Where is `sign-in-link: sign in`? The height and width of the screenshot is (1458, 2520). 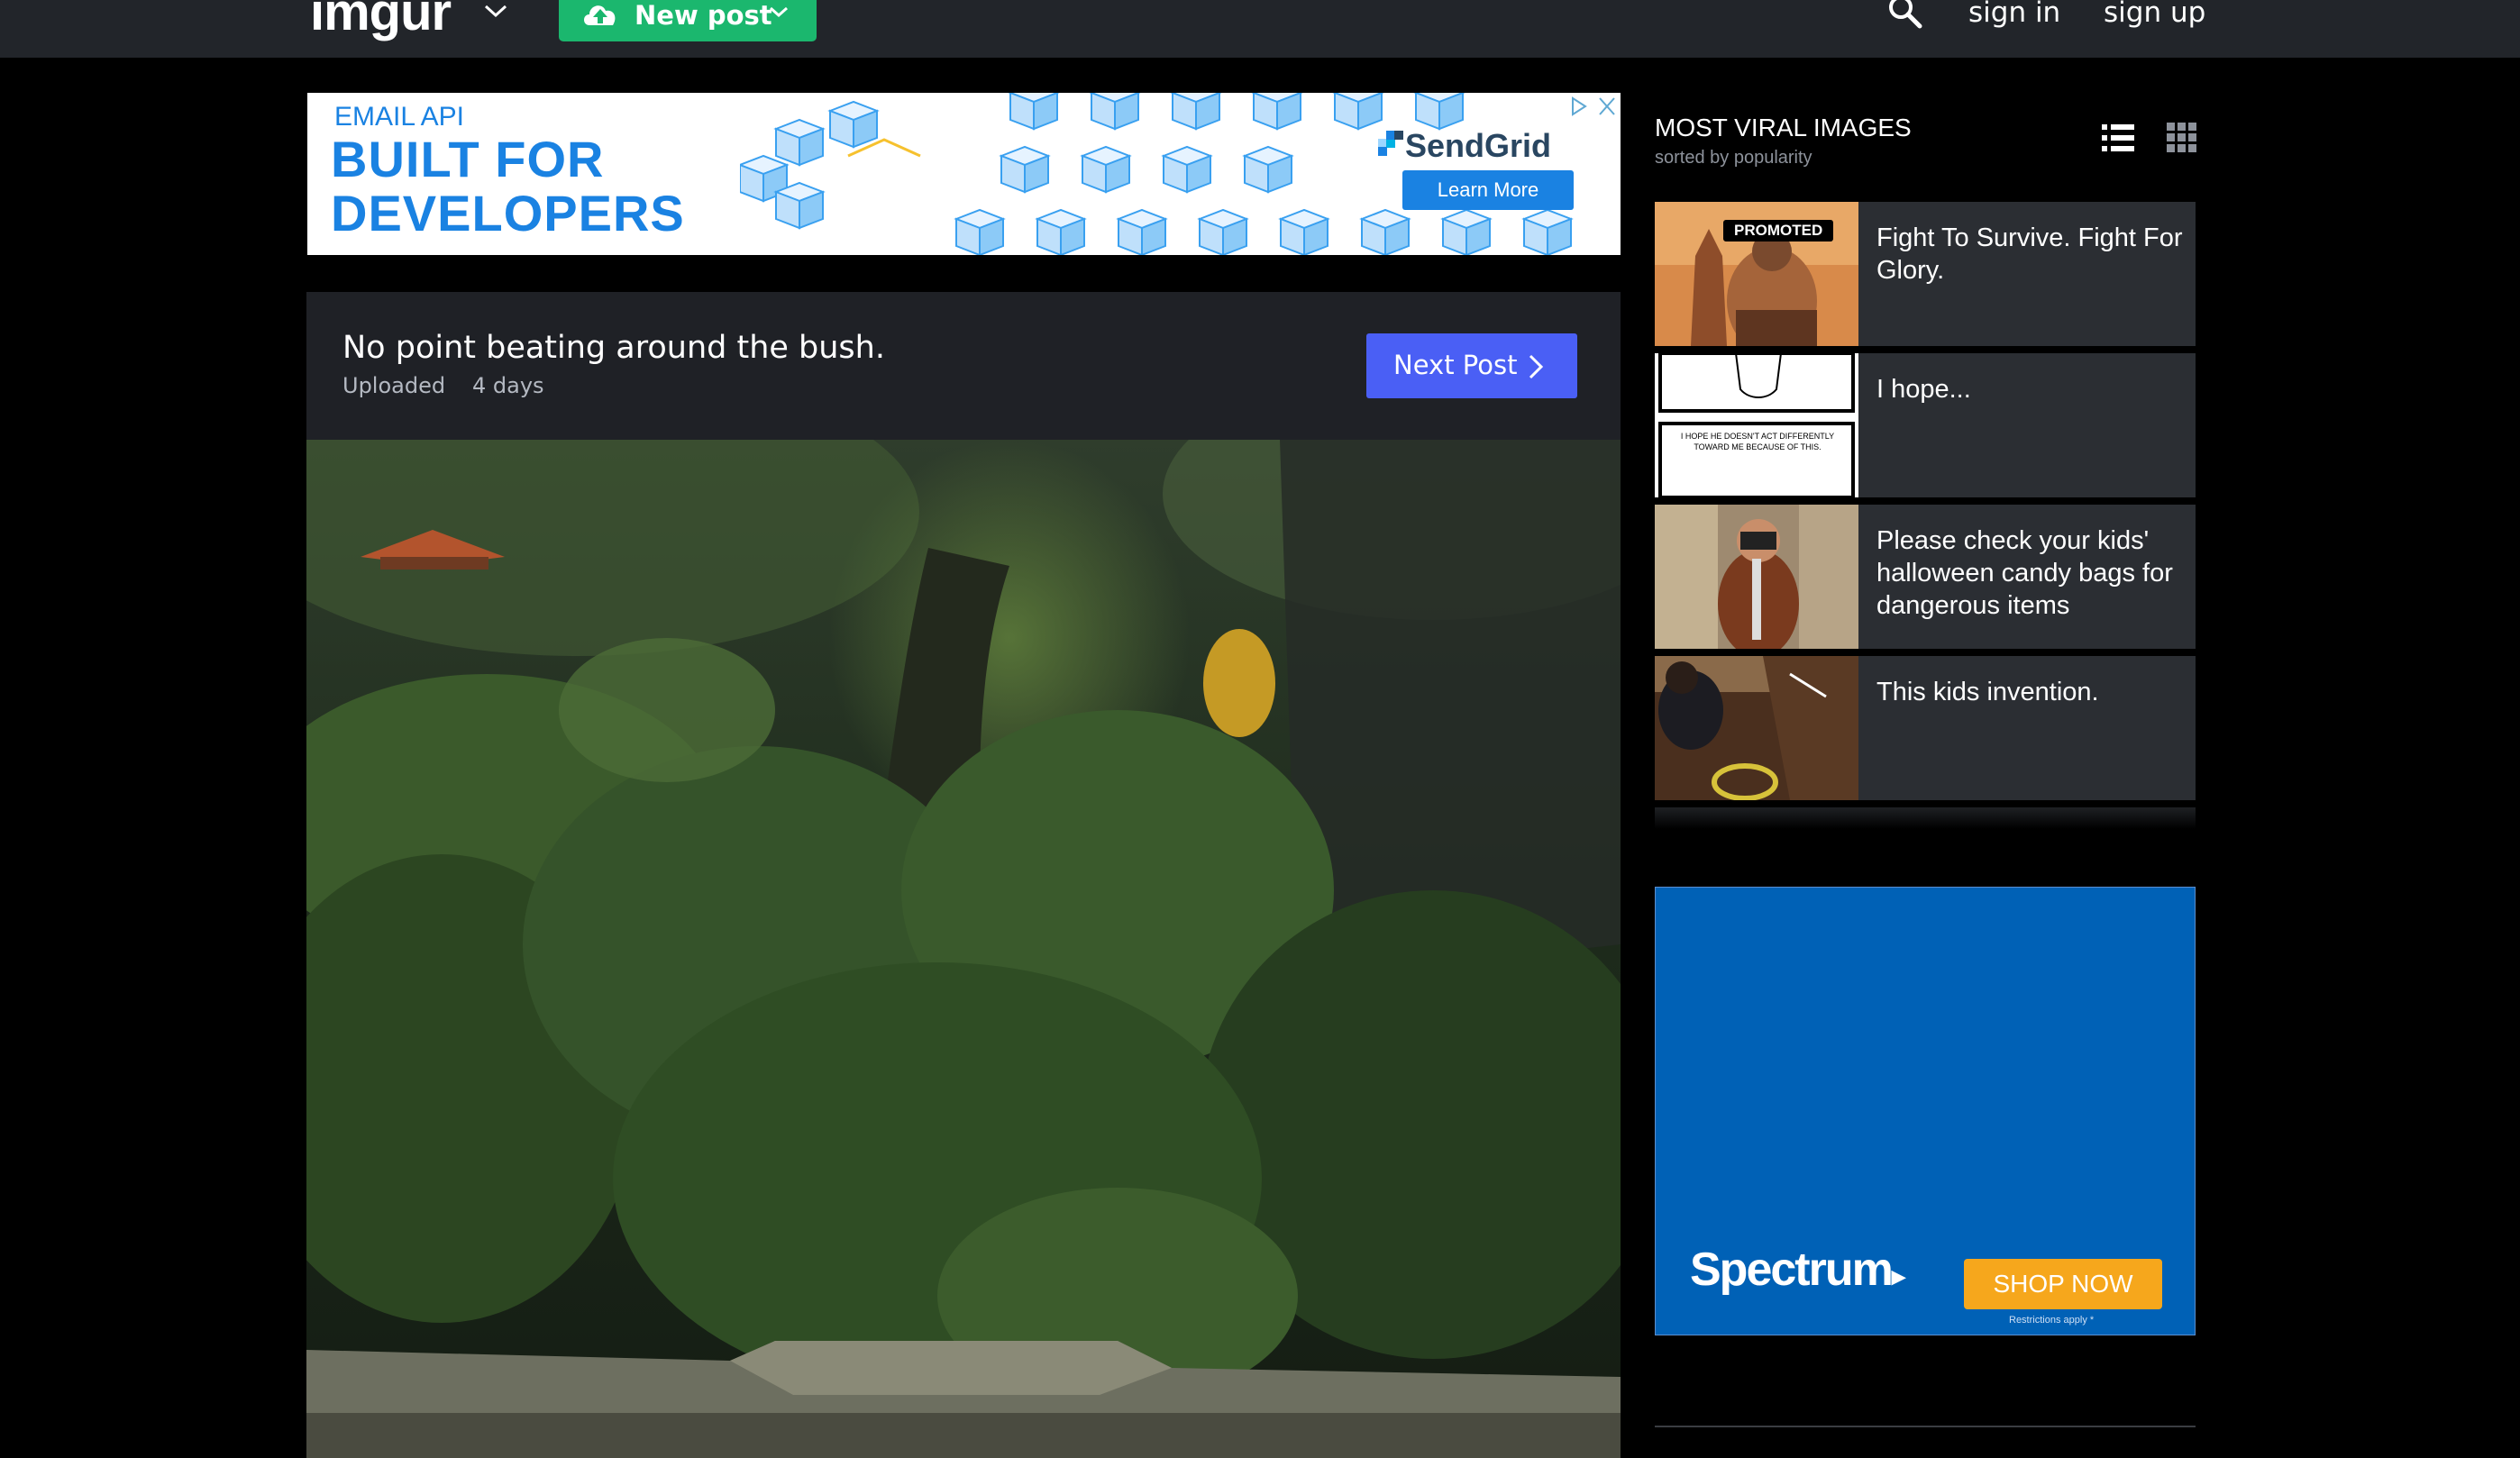 sign-in-link: sign in is located at coordinates (2014, 15).